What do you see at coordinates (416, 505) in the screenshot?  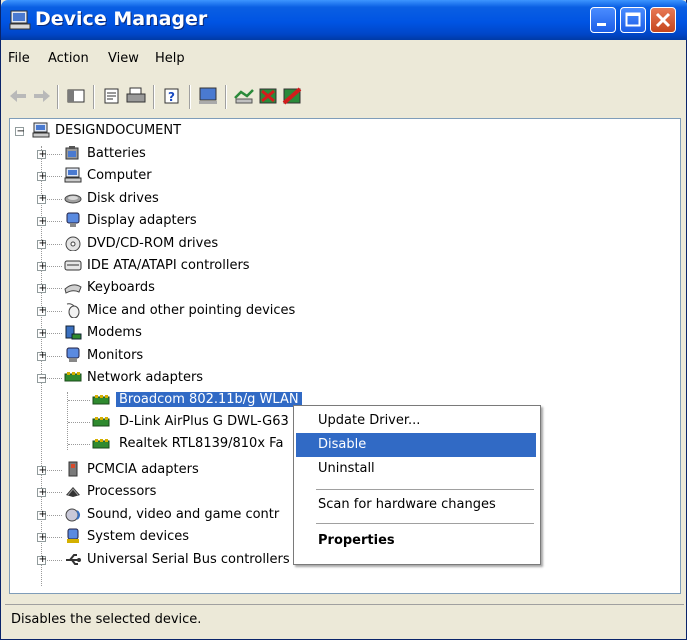 I see `scan-hardware-menu-item: Scan for hardware changes` at bounding box center [416, 505].